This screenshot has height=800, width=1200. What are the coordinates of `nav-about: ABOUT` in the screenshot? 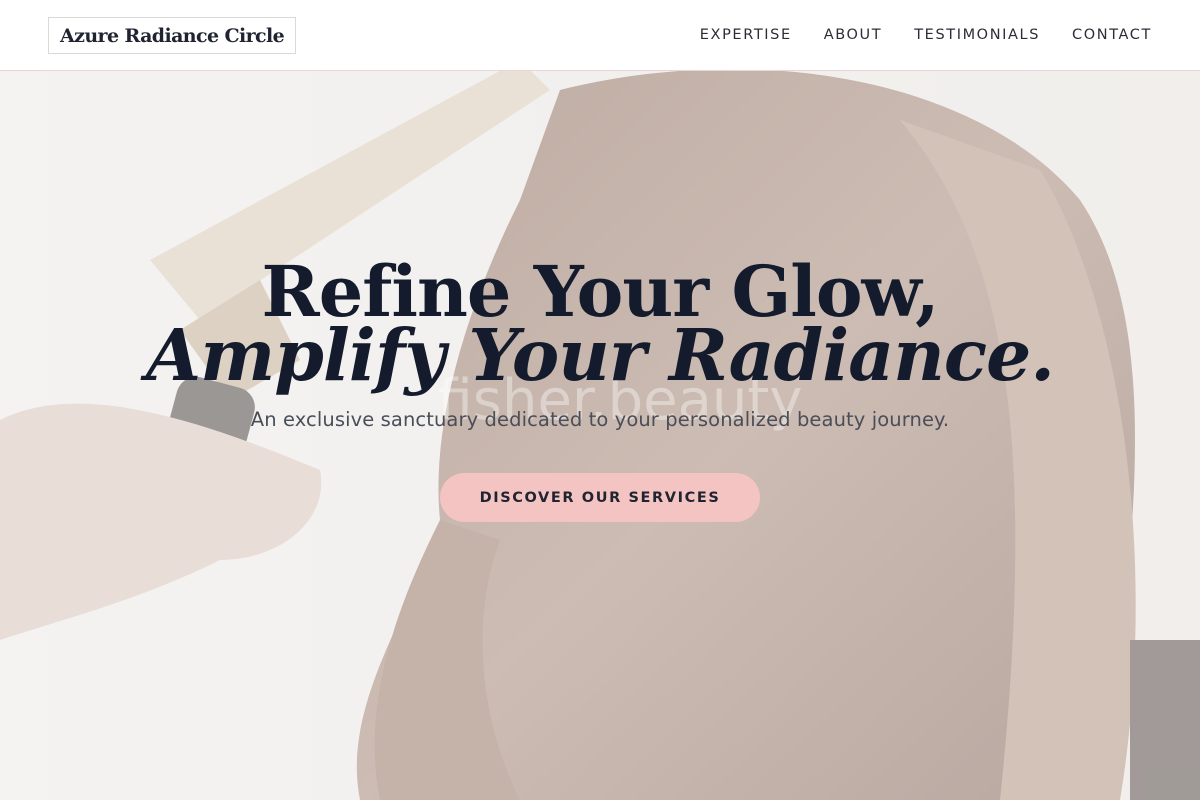 It's located at (853, 35).